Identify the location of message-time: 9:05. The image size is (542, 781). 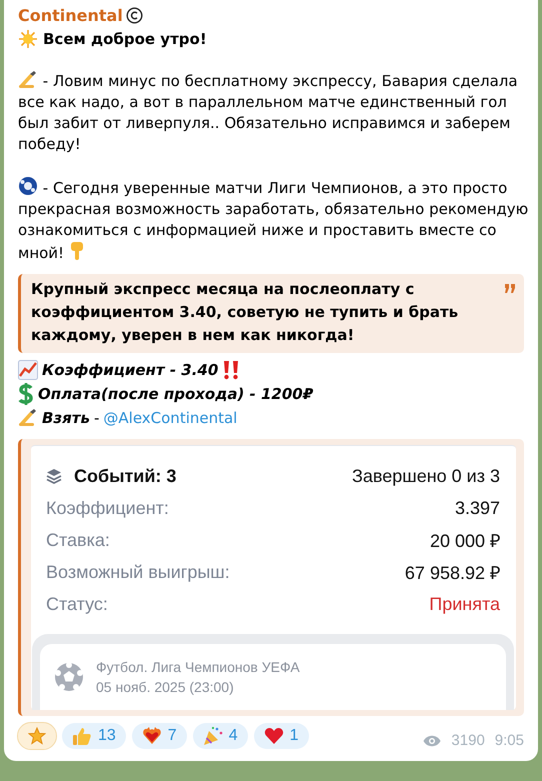
(509, 740).